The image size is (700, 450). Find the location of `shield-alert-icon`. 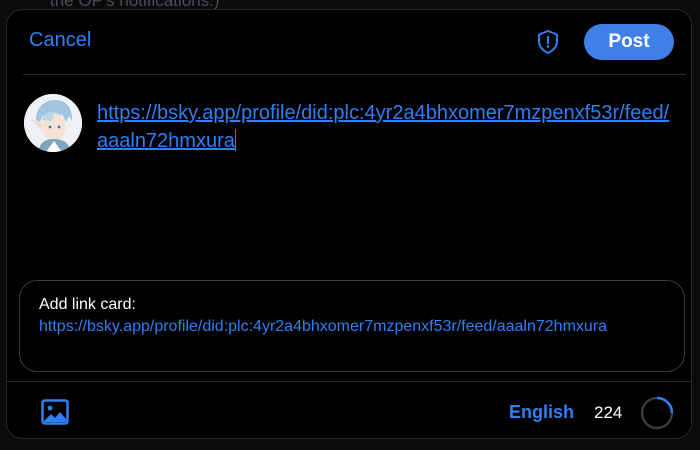

shield-alert-icon is located at coordinates (548, 42).